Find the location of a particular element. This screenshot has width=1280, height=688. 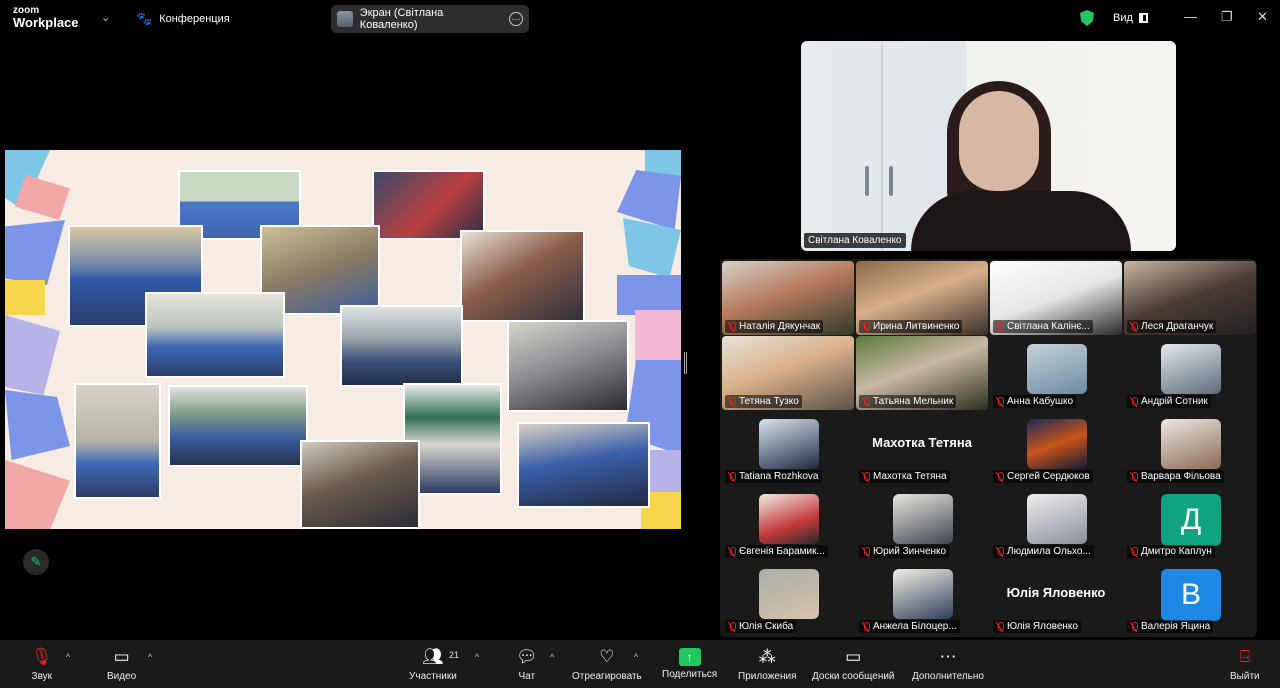

participant-tile: Варвара Фільова is located at coordinates (1190, 448).